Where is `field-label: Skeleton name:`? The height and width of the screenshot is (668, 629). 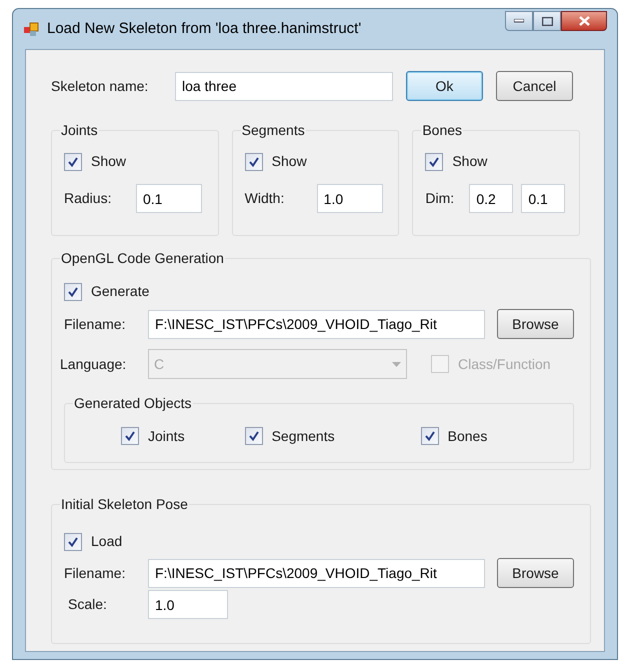
field-label: Skeleton name: is located at coordinates (100, 86).